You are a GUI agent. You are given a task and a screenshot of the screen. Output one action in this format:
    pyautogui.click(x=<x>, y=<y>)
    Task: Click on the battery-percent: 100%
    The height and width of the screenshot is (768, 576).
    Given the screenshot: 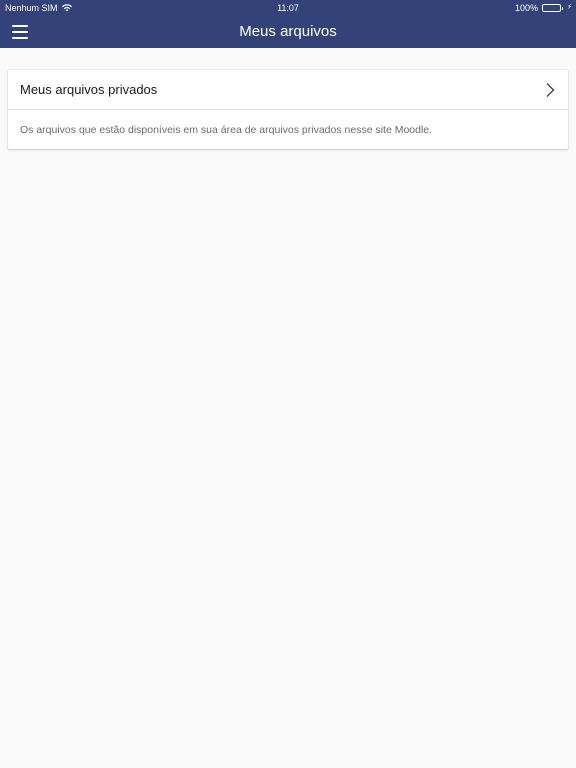 What is the action you would take?
    pyautogui.click(x=527, y=8)
    